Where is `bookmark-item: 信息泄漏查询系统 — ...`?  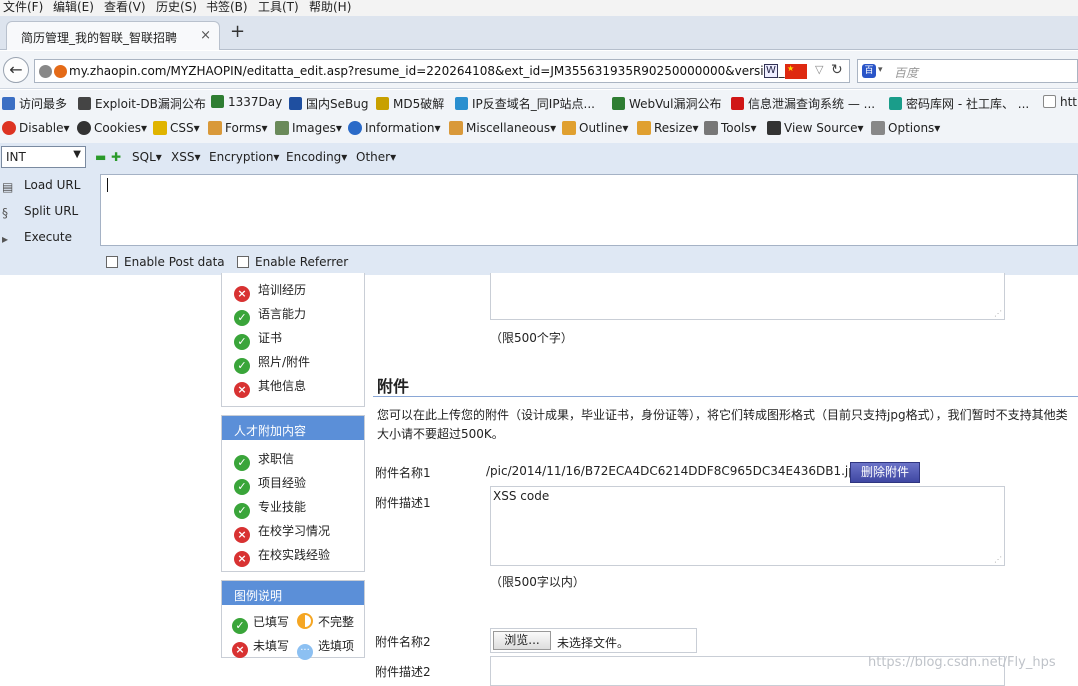
bookmark-item: 信息泄漏查询系统 — ... is located at coordinates (803, 103).